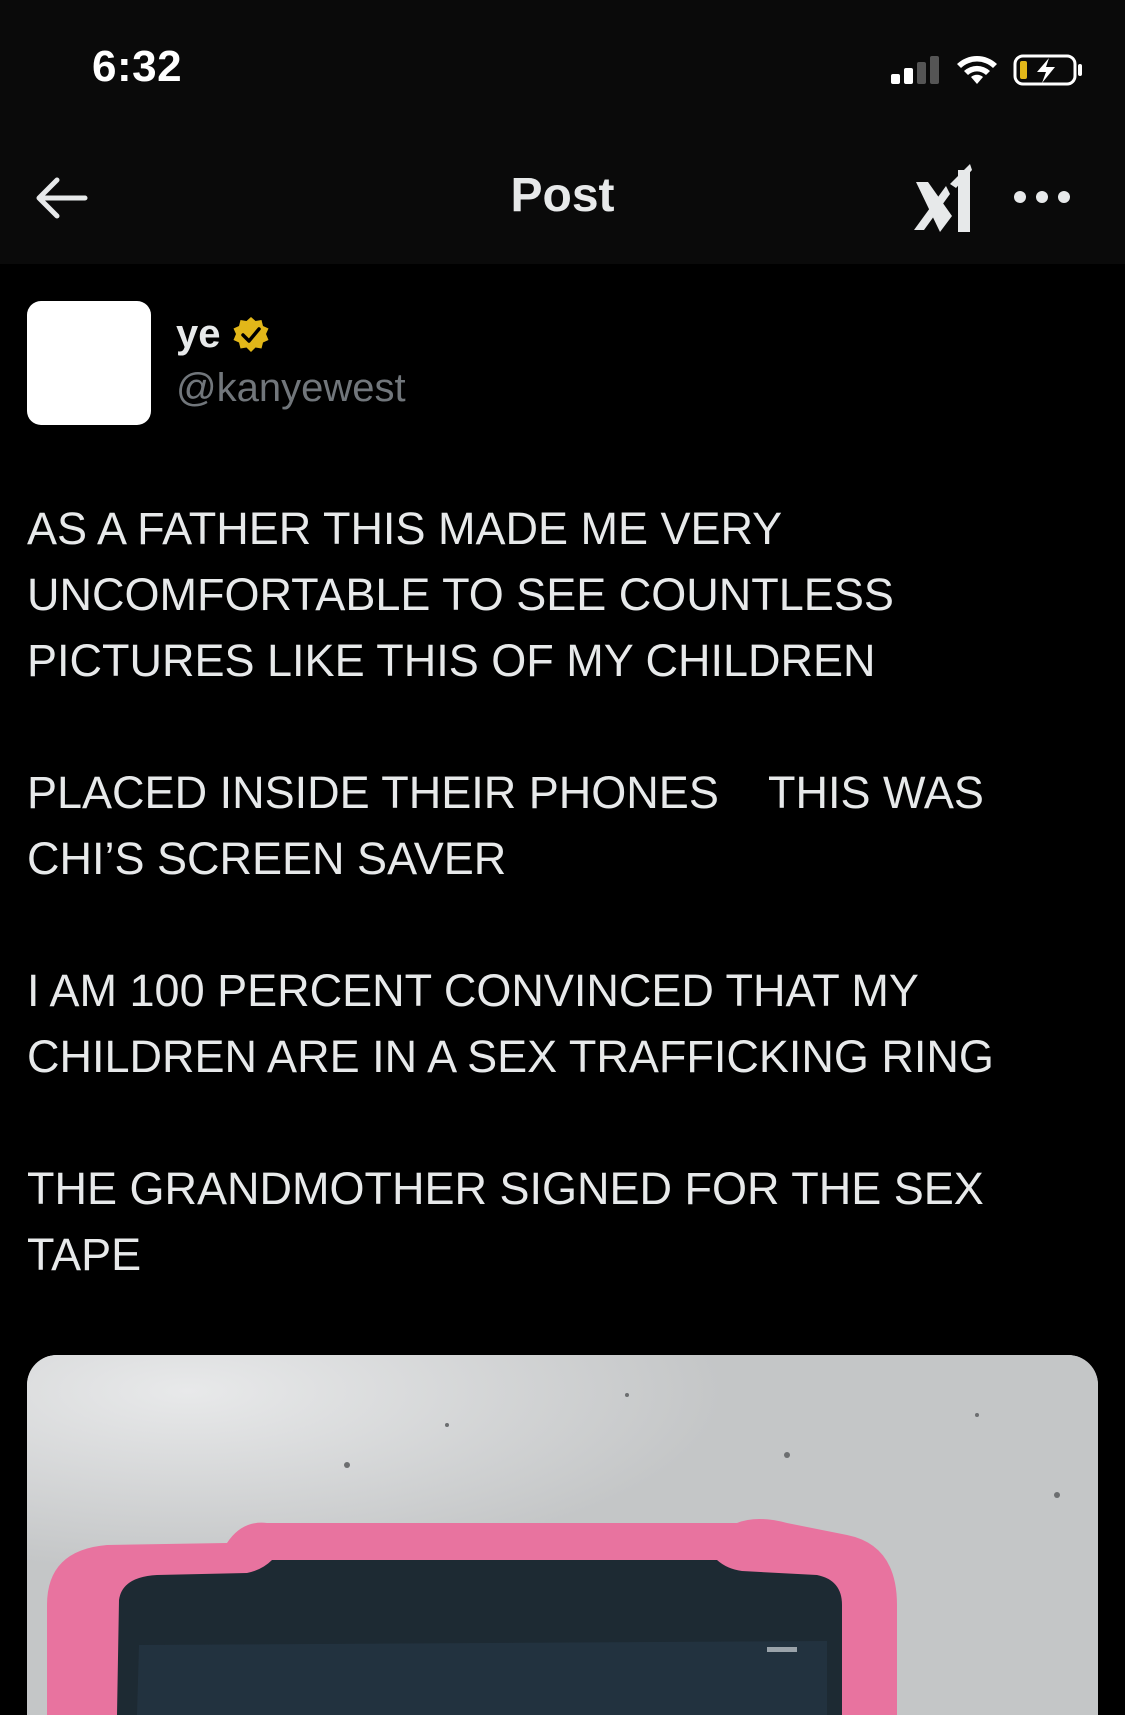  I want to click on display-name: ye, so click(198, 334).